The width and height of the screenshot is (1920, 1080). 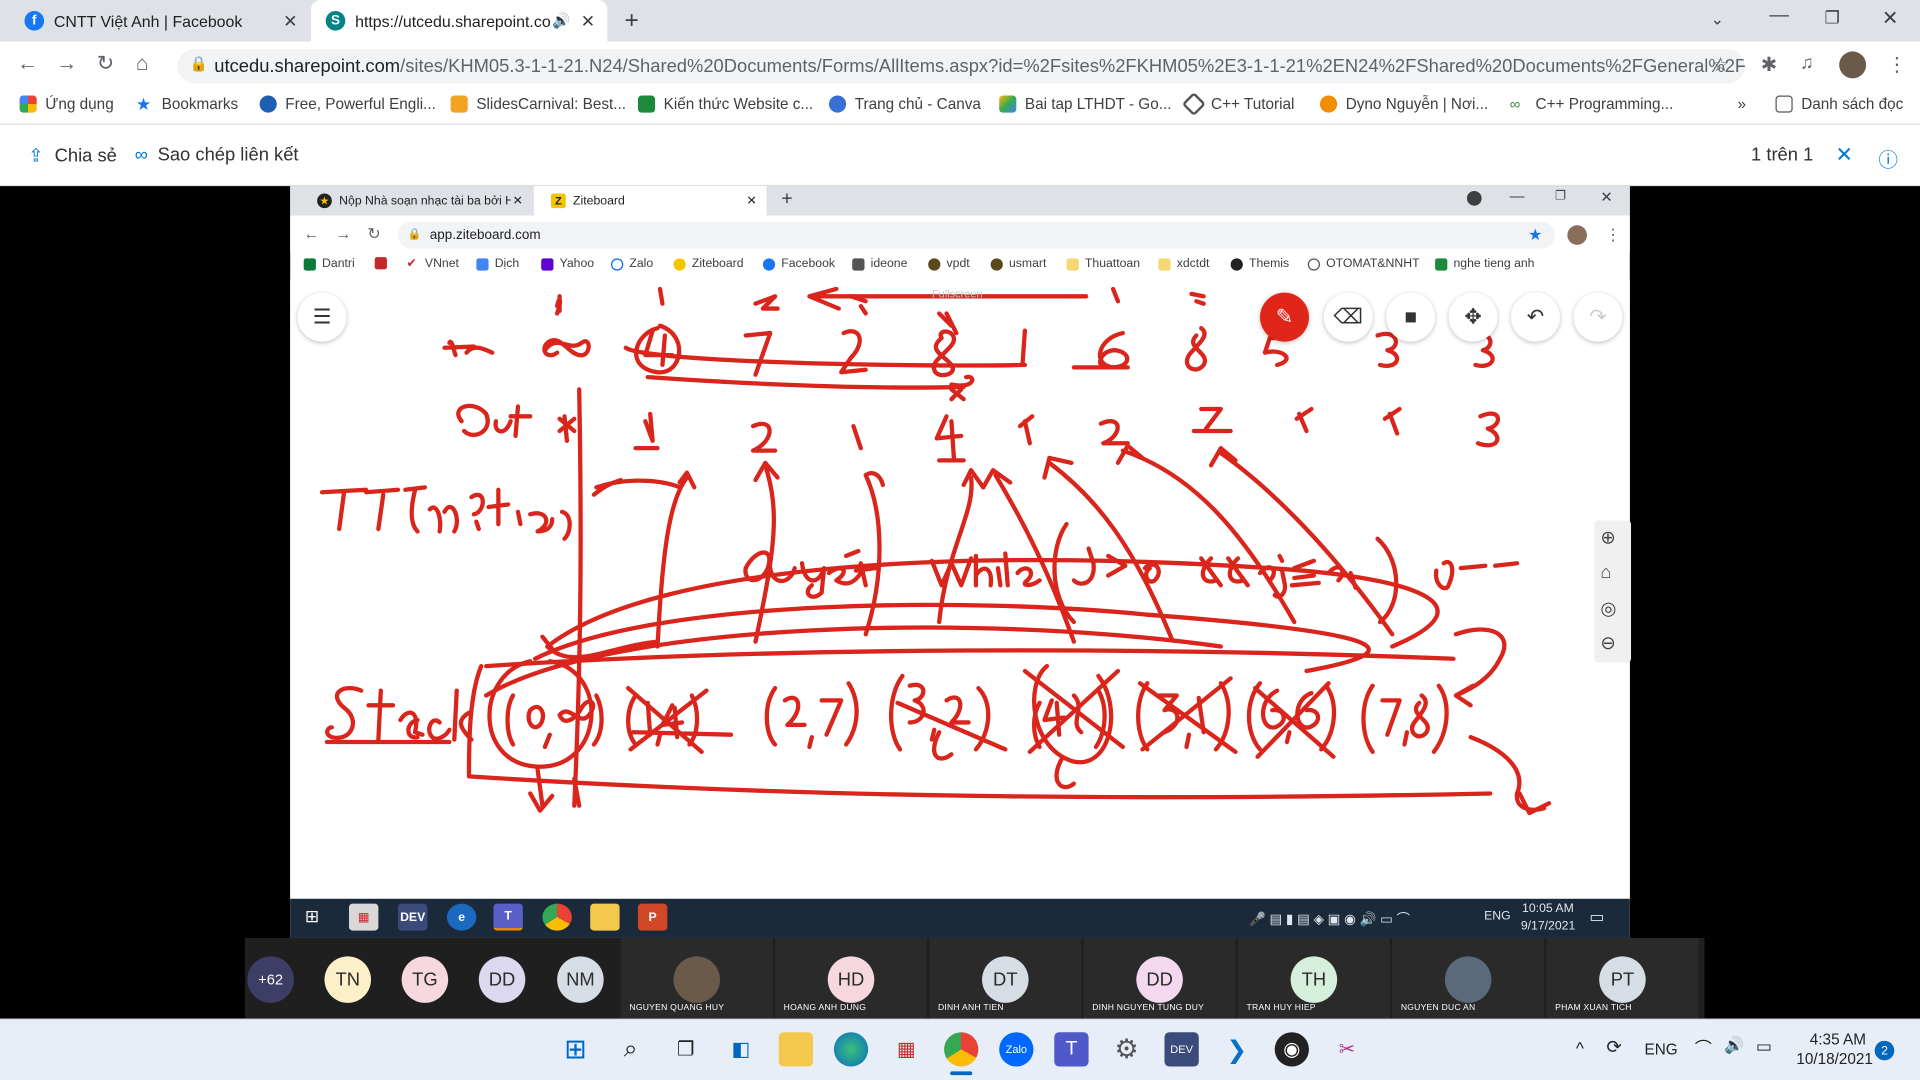 I want to click on edge-icon: e, so click(x=461, y=917).